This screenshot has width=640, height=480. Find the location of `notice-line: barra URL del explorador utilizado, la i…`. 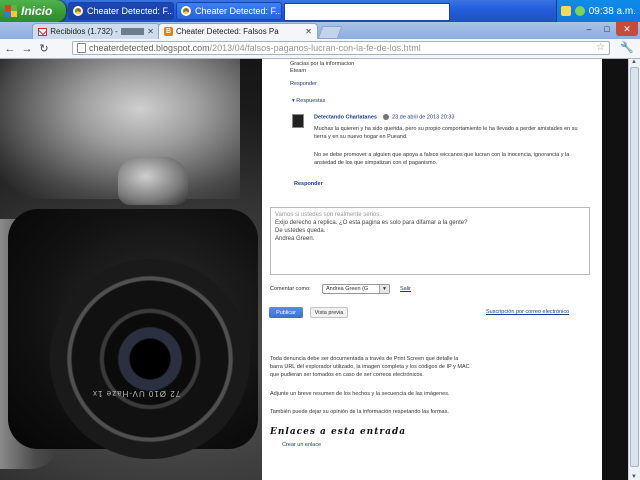

notice-line: barra URL del explorador utilizado, la i… is located at coordinates (370, 367).